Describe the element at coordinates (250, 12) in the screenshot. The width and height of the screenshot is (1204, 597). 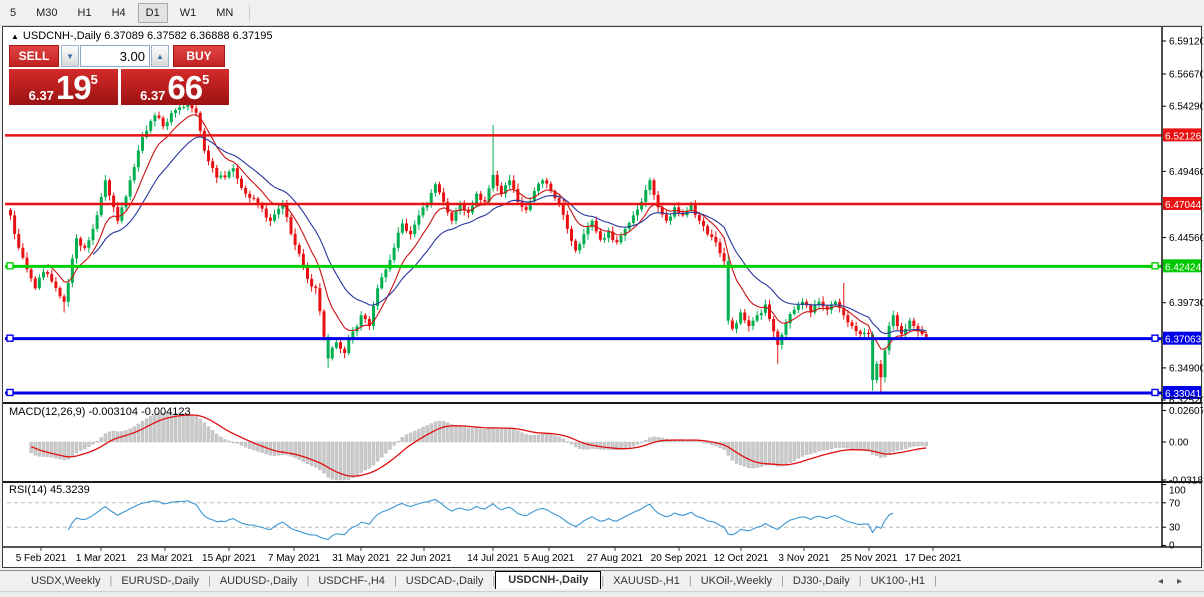
I see `toolbar-separator` at that location.